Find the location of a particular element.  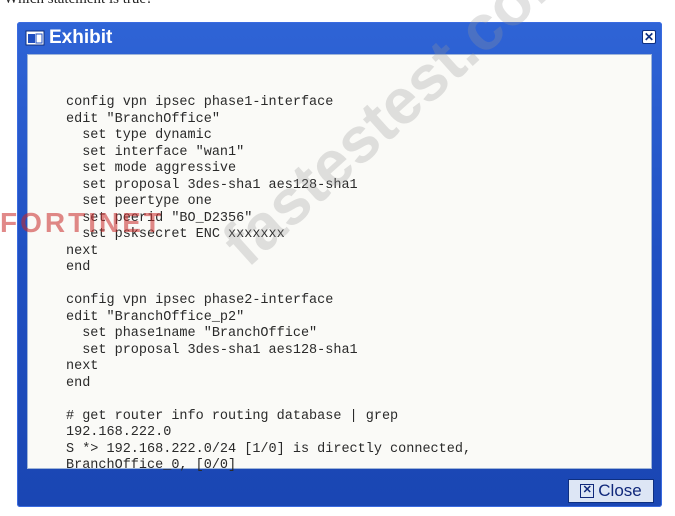

close-icon: ✕ is located at coordinates (587, 491).